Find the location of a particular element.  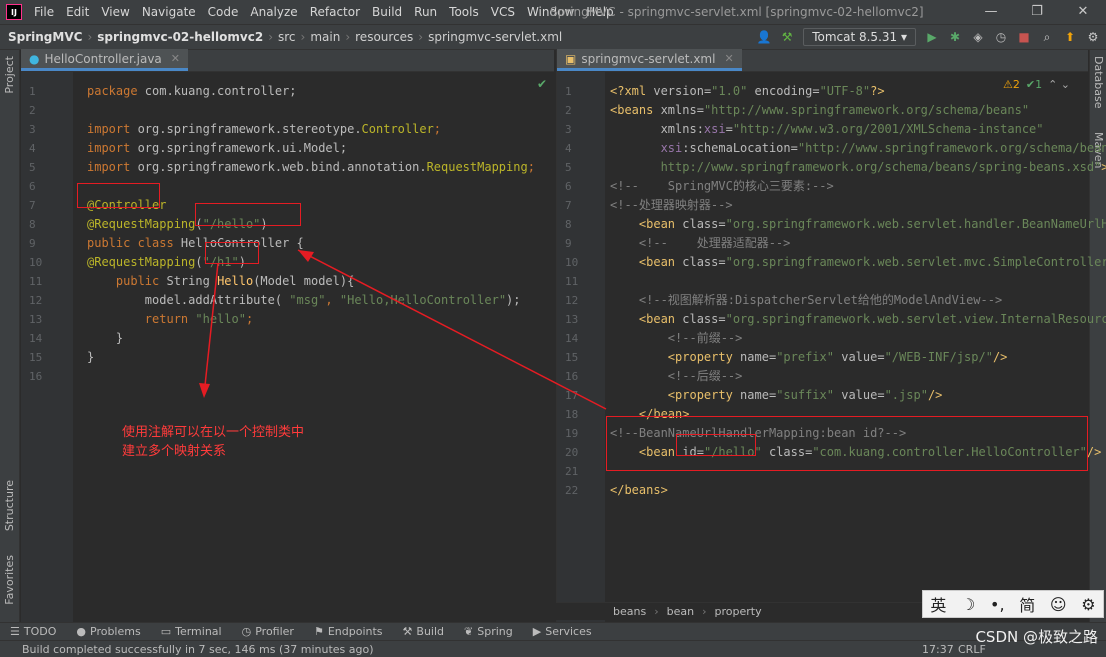

code-line: <!--后缀--> is located at coordinates (676, 376).